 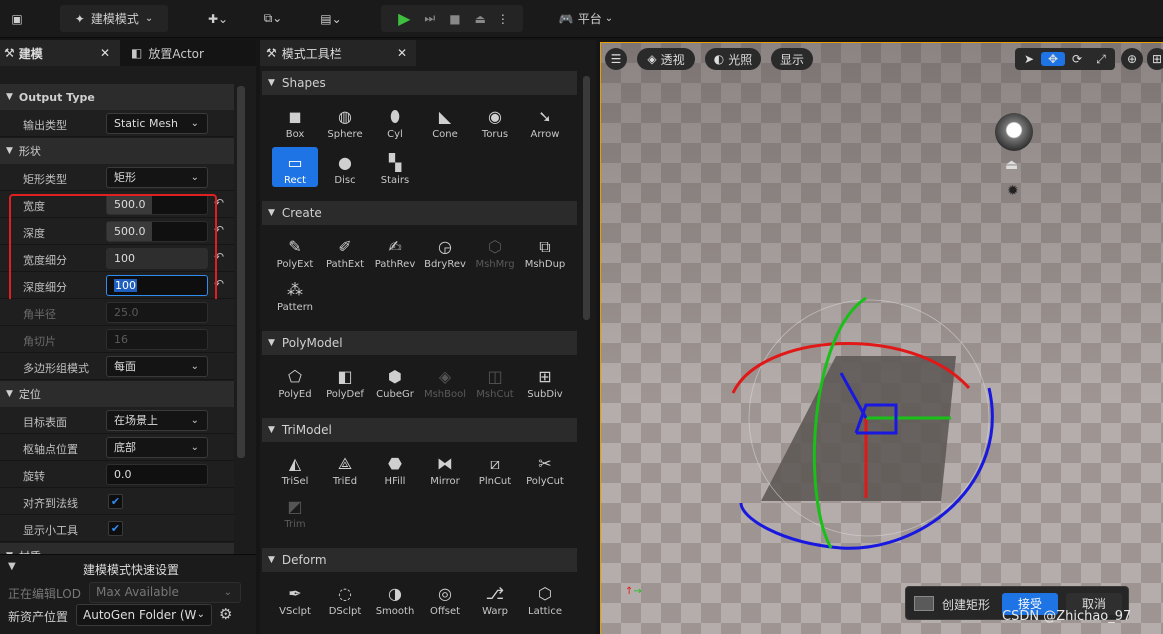 I want to click on tool-cubegr: ⬢ CubeGr, so click(x=395, y=381).